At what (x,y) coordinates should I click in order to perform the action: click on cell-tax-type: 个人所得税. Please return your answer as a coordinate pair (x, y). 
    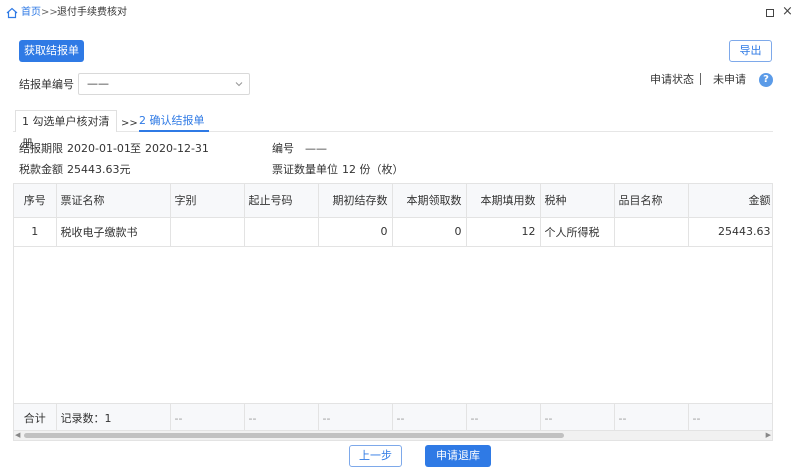
    Looking at the image, I should click on (577, 232).